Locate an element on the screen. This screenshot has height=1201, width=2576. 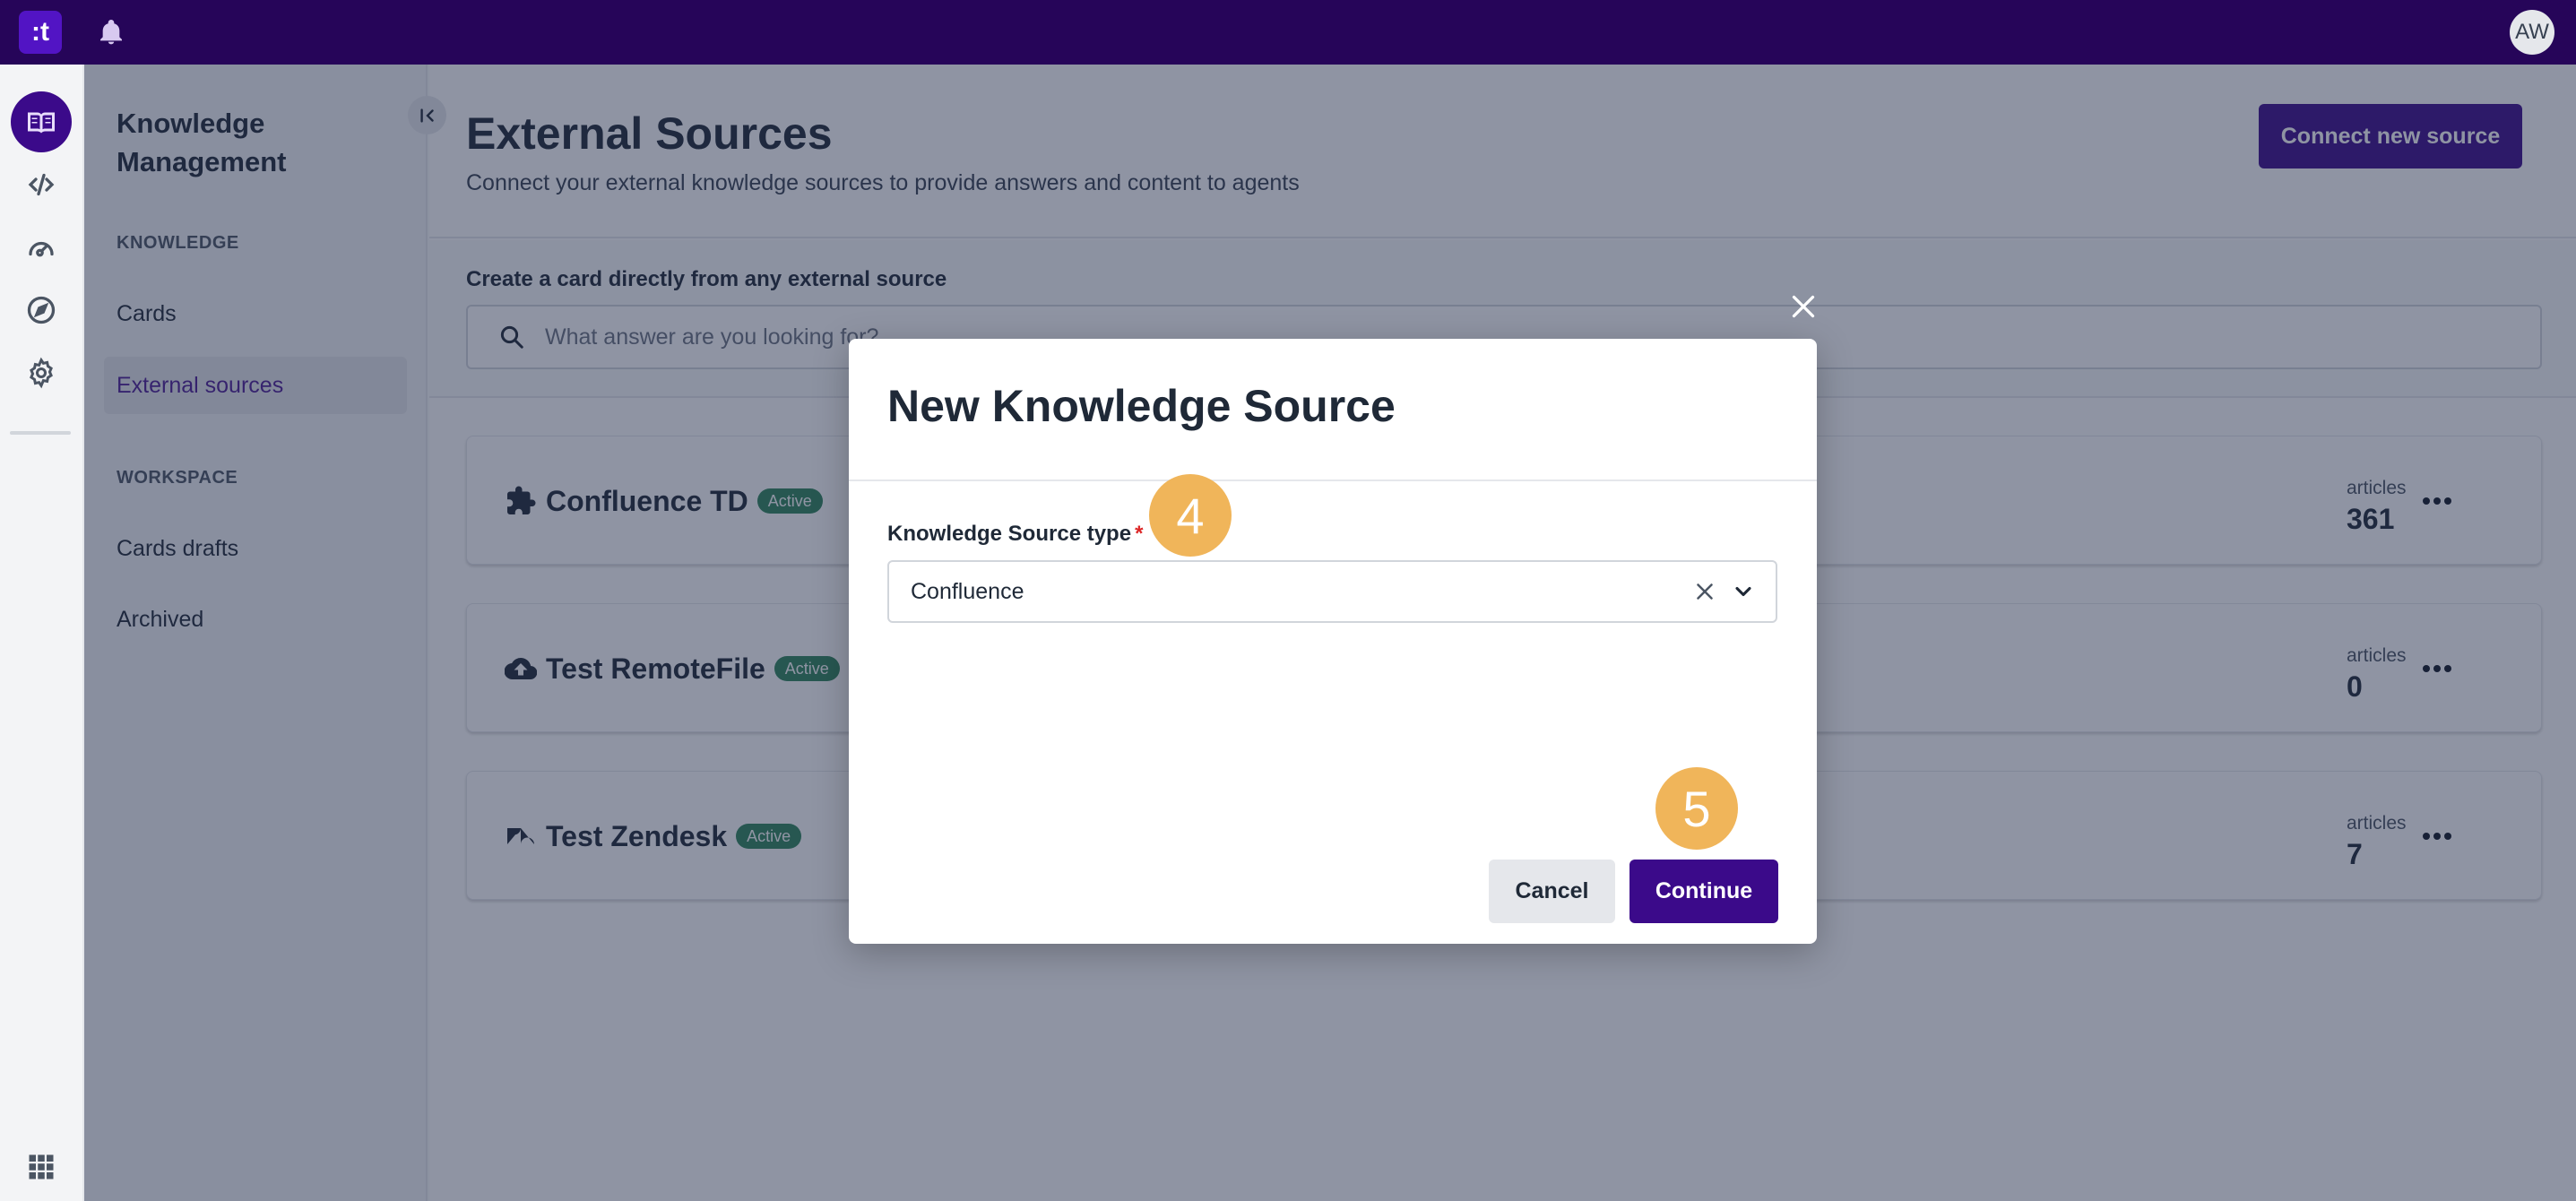
rail-item-analytics is located at coordinates (41, 247).